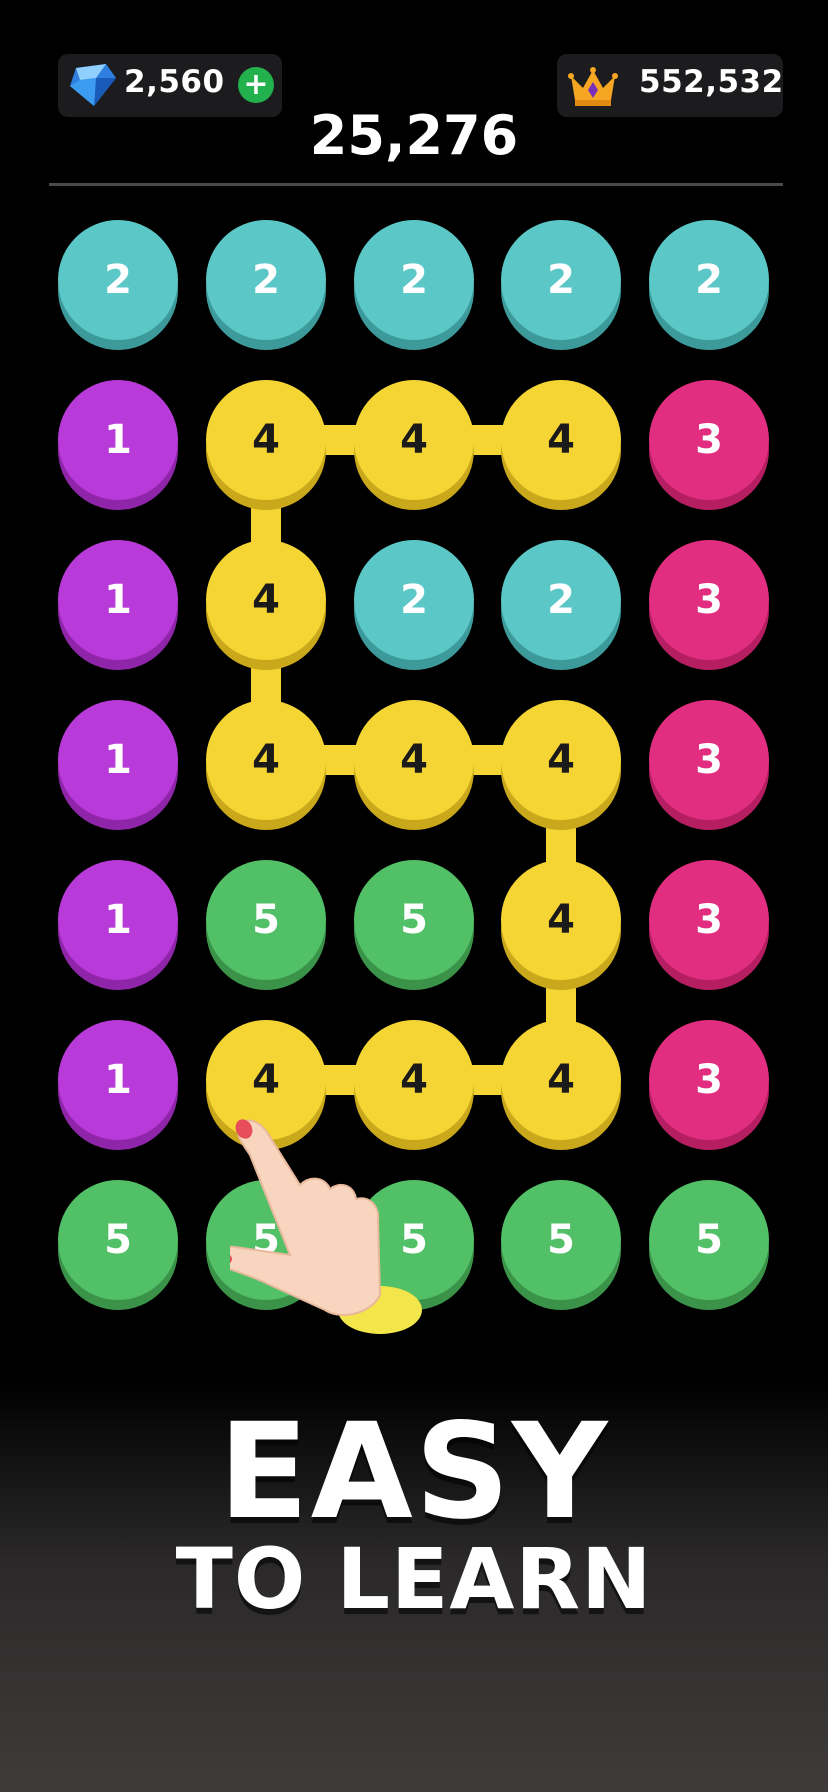 The width and height of the screenshot is (828, 1792). What do you see at coordinates (414, 1579) in the screenshot?
I see `headline-to-learn: TO LEARN` at bounding box center [414, 1579].